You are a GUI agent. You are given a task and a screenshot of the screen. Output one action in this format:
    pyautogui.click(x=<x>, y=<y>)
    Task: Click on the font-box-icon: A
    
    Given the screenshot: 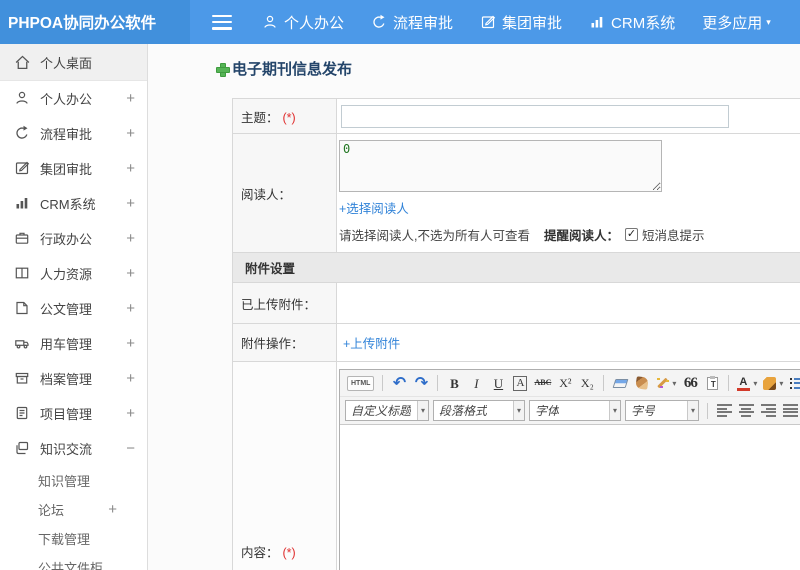 What is the action you would take?
    pyautogui.click(x=520, y=383)
    